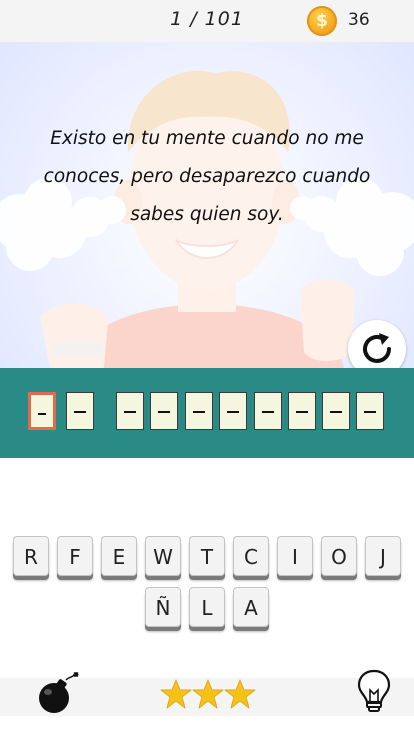 Image resolution: width=414 pixels, height=736 pixels. I want to click on letter-key: Ñ, so click(163, 607).